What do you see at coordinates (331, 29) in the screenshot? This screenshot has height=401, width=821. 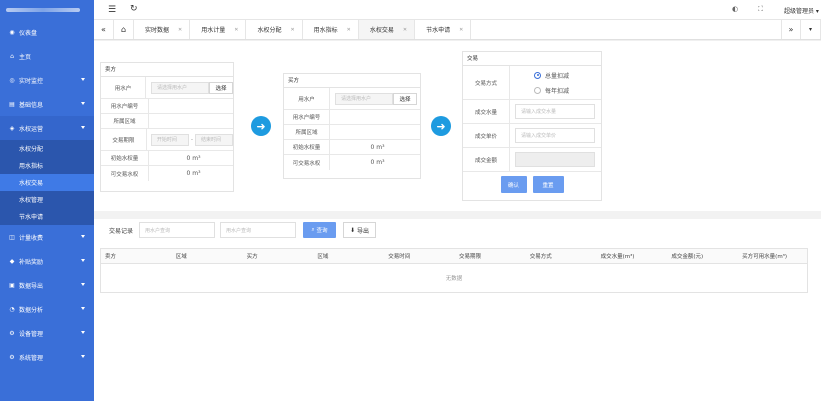 I see `tab-item: 用水指标 ✕` at bounding box center [331, 29].